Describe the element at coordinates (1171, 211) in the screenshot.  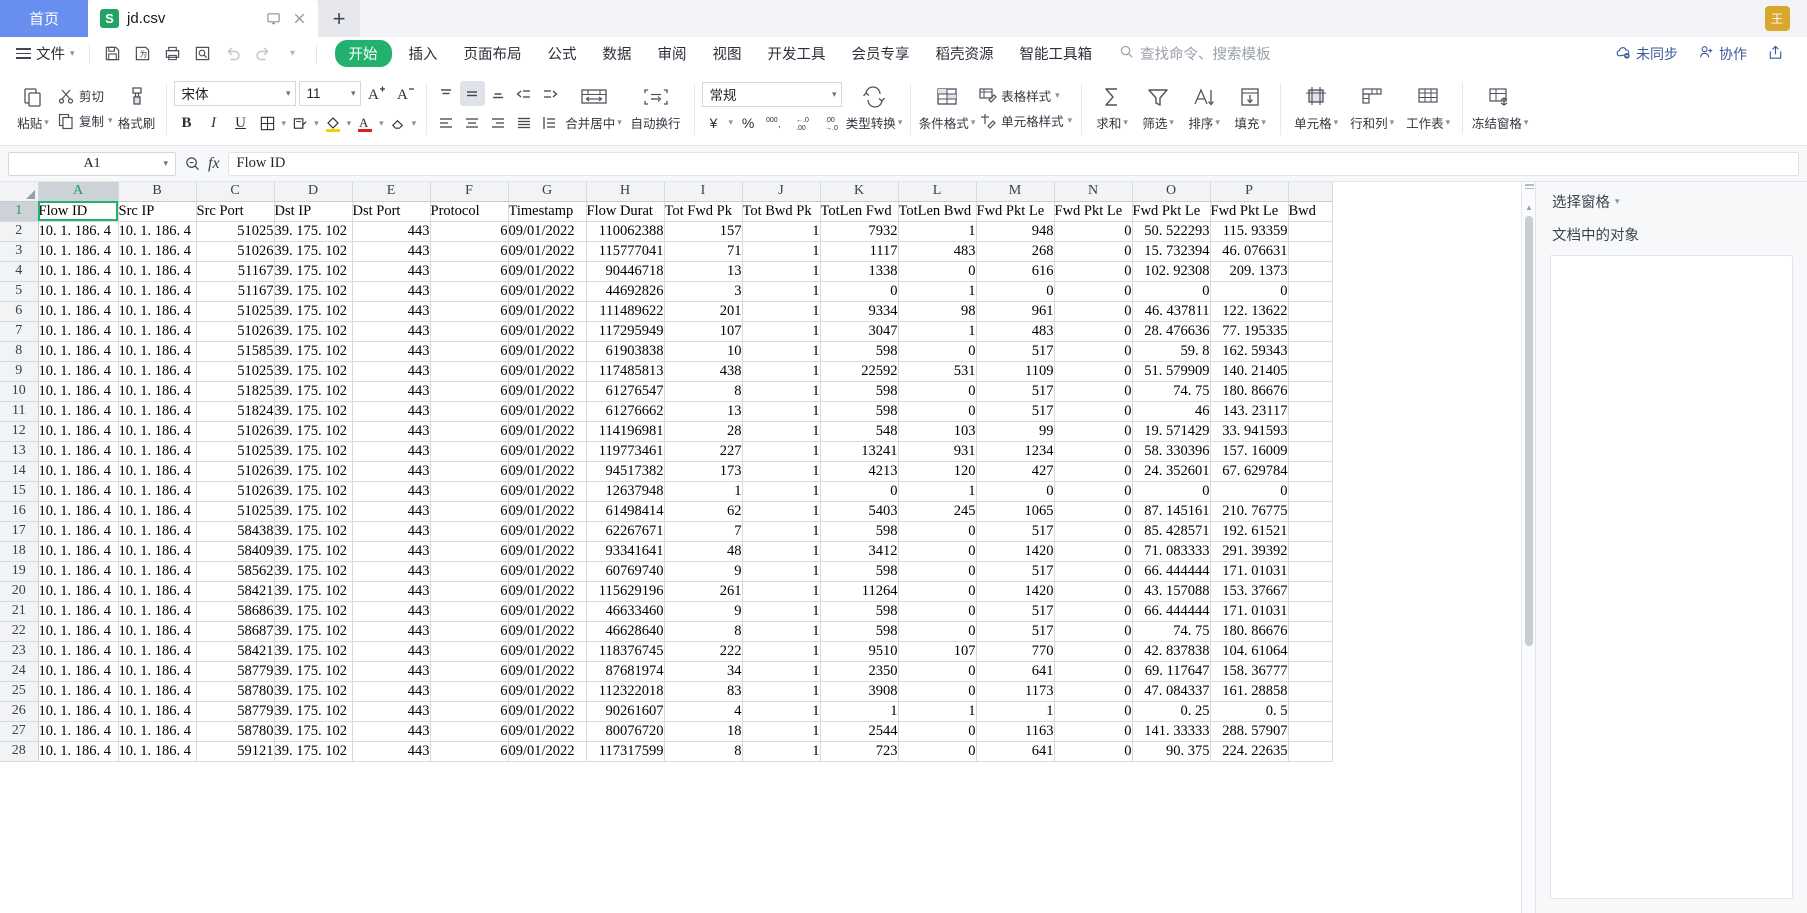
I see `cell-O1: Fwd Pkt Le` at that location.